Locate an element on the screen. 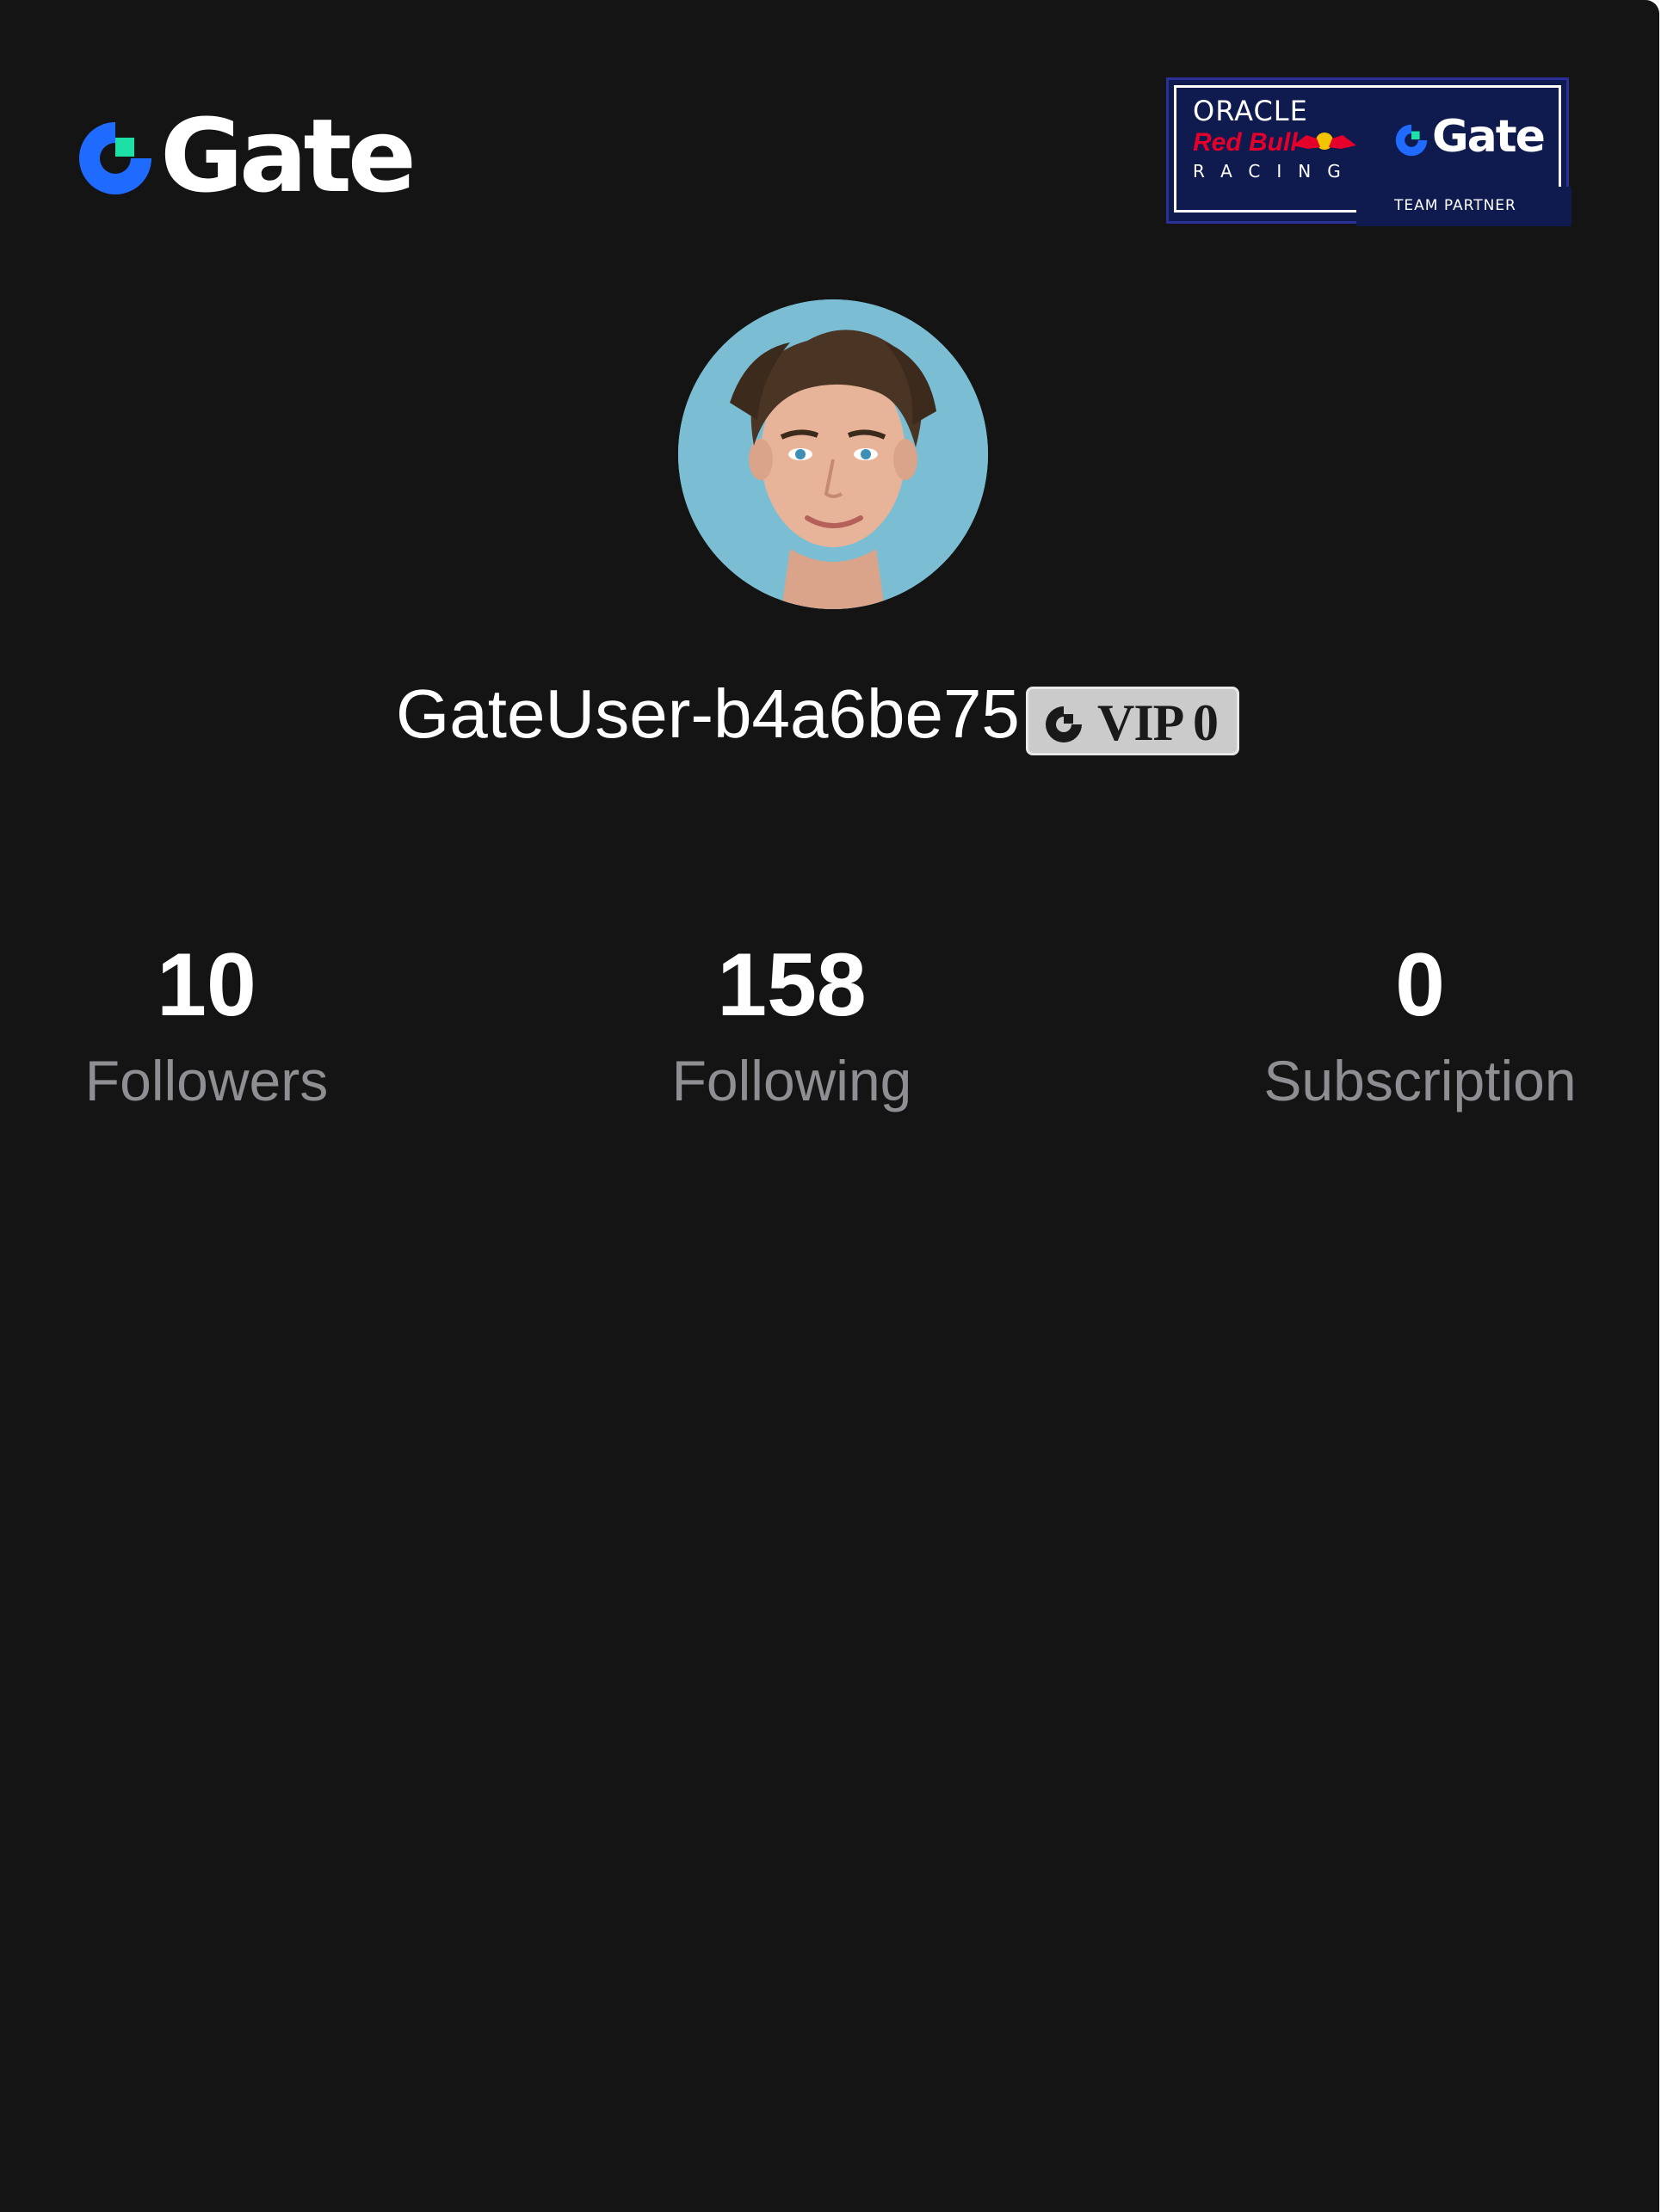 The image size is (1661, 2212). avatar is located at coordinates (833, 454).